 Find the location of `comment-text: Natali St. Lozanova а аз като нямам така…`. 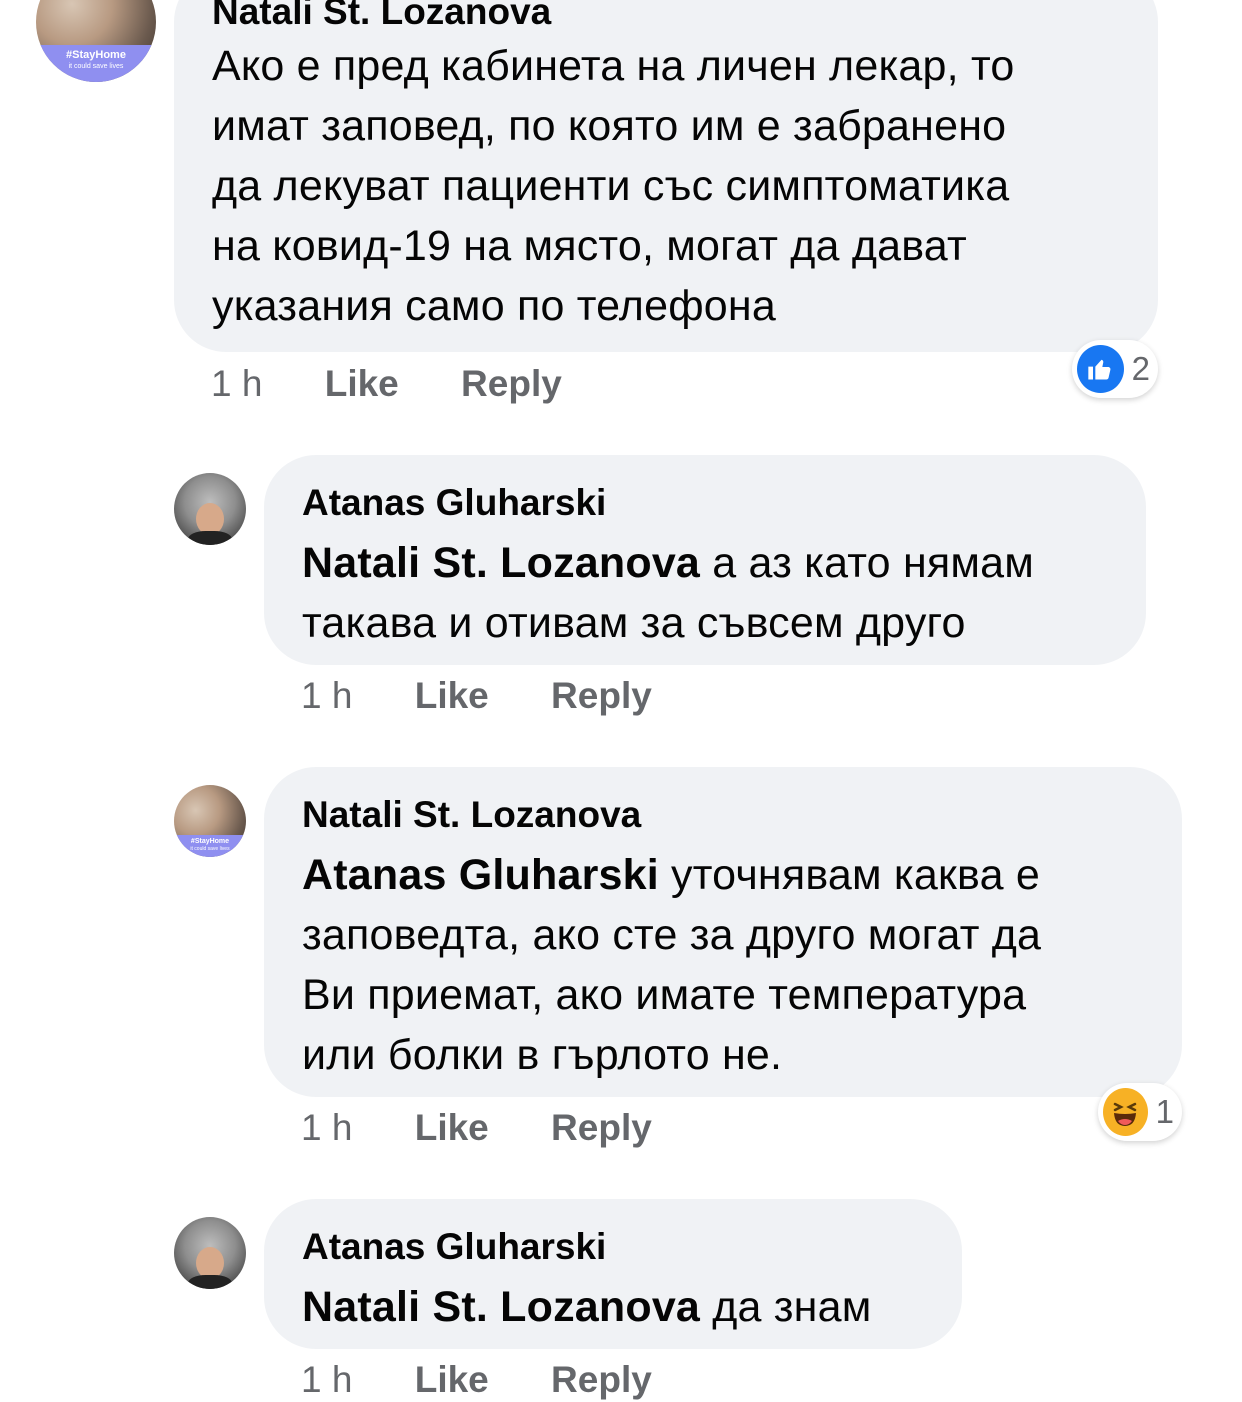

comment-text: Natali St. Lozanova а аз като нямам така… is located at coordinates (668, 593).